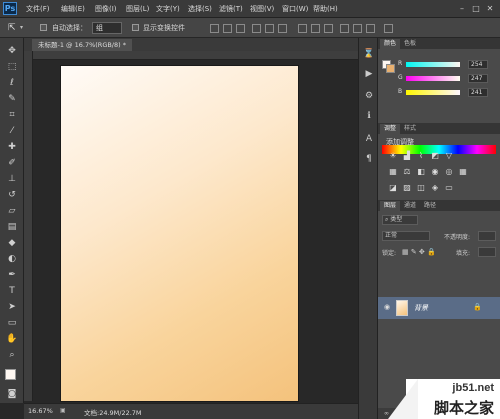  I want to click on threshold-icon: ◫, so click(421, 188).